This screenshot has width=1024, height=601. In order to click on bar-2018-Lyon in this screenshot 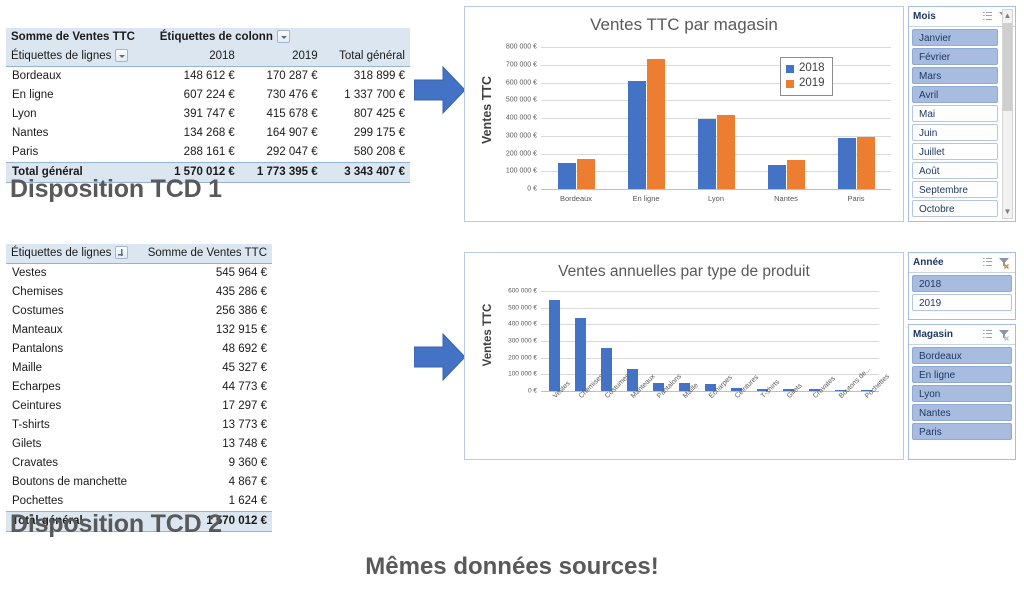, I will do `click(706, 154)`.